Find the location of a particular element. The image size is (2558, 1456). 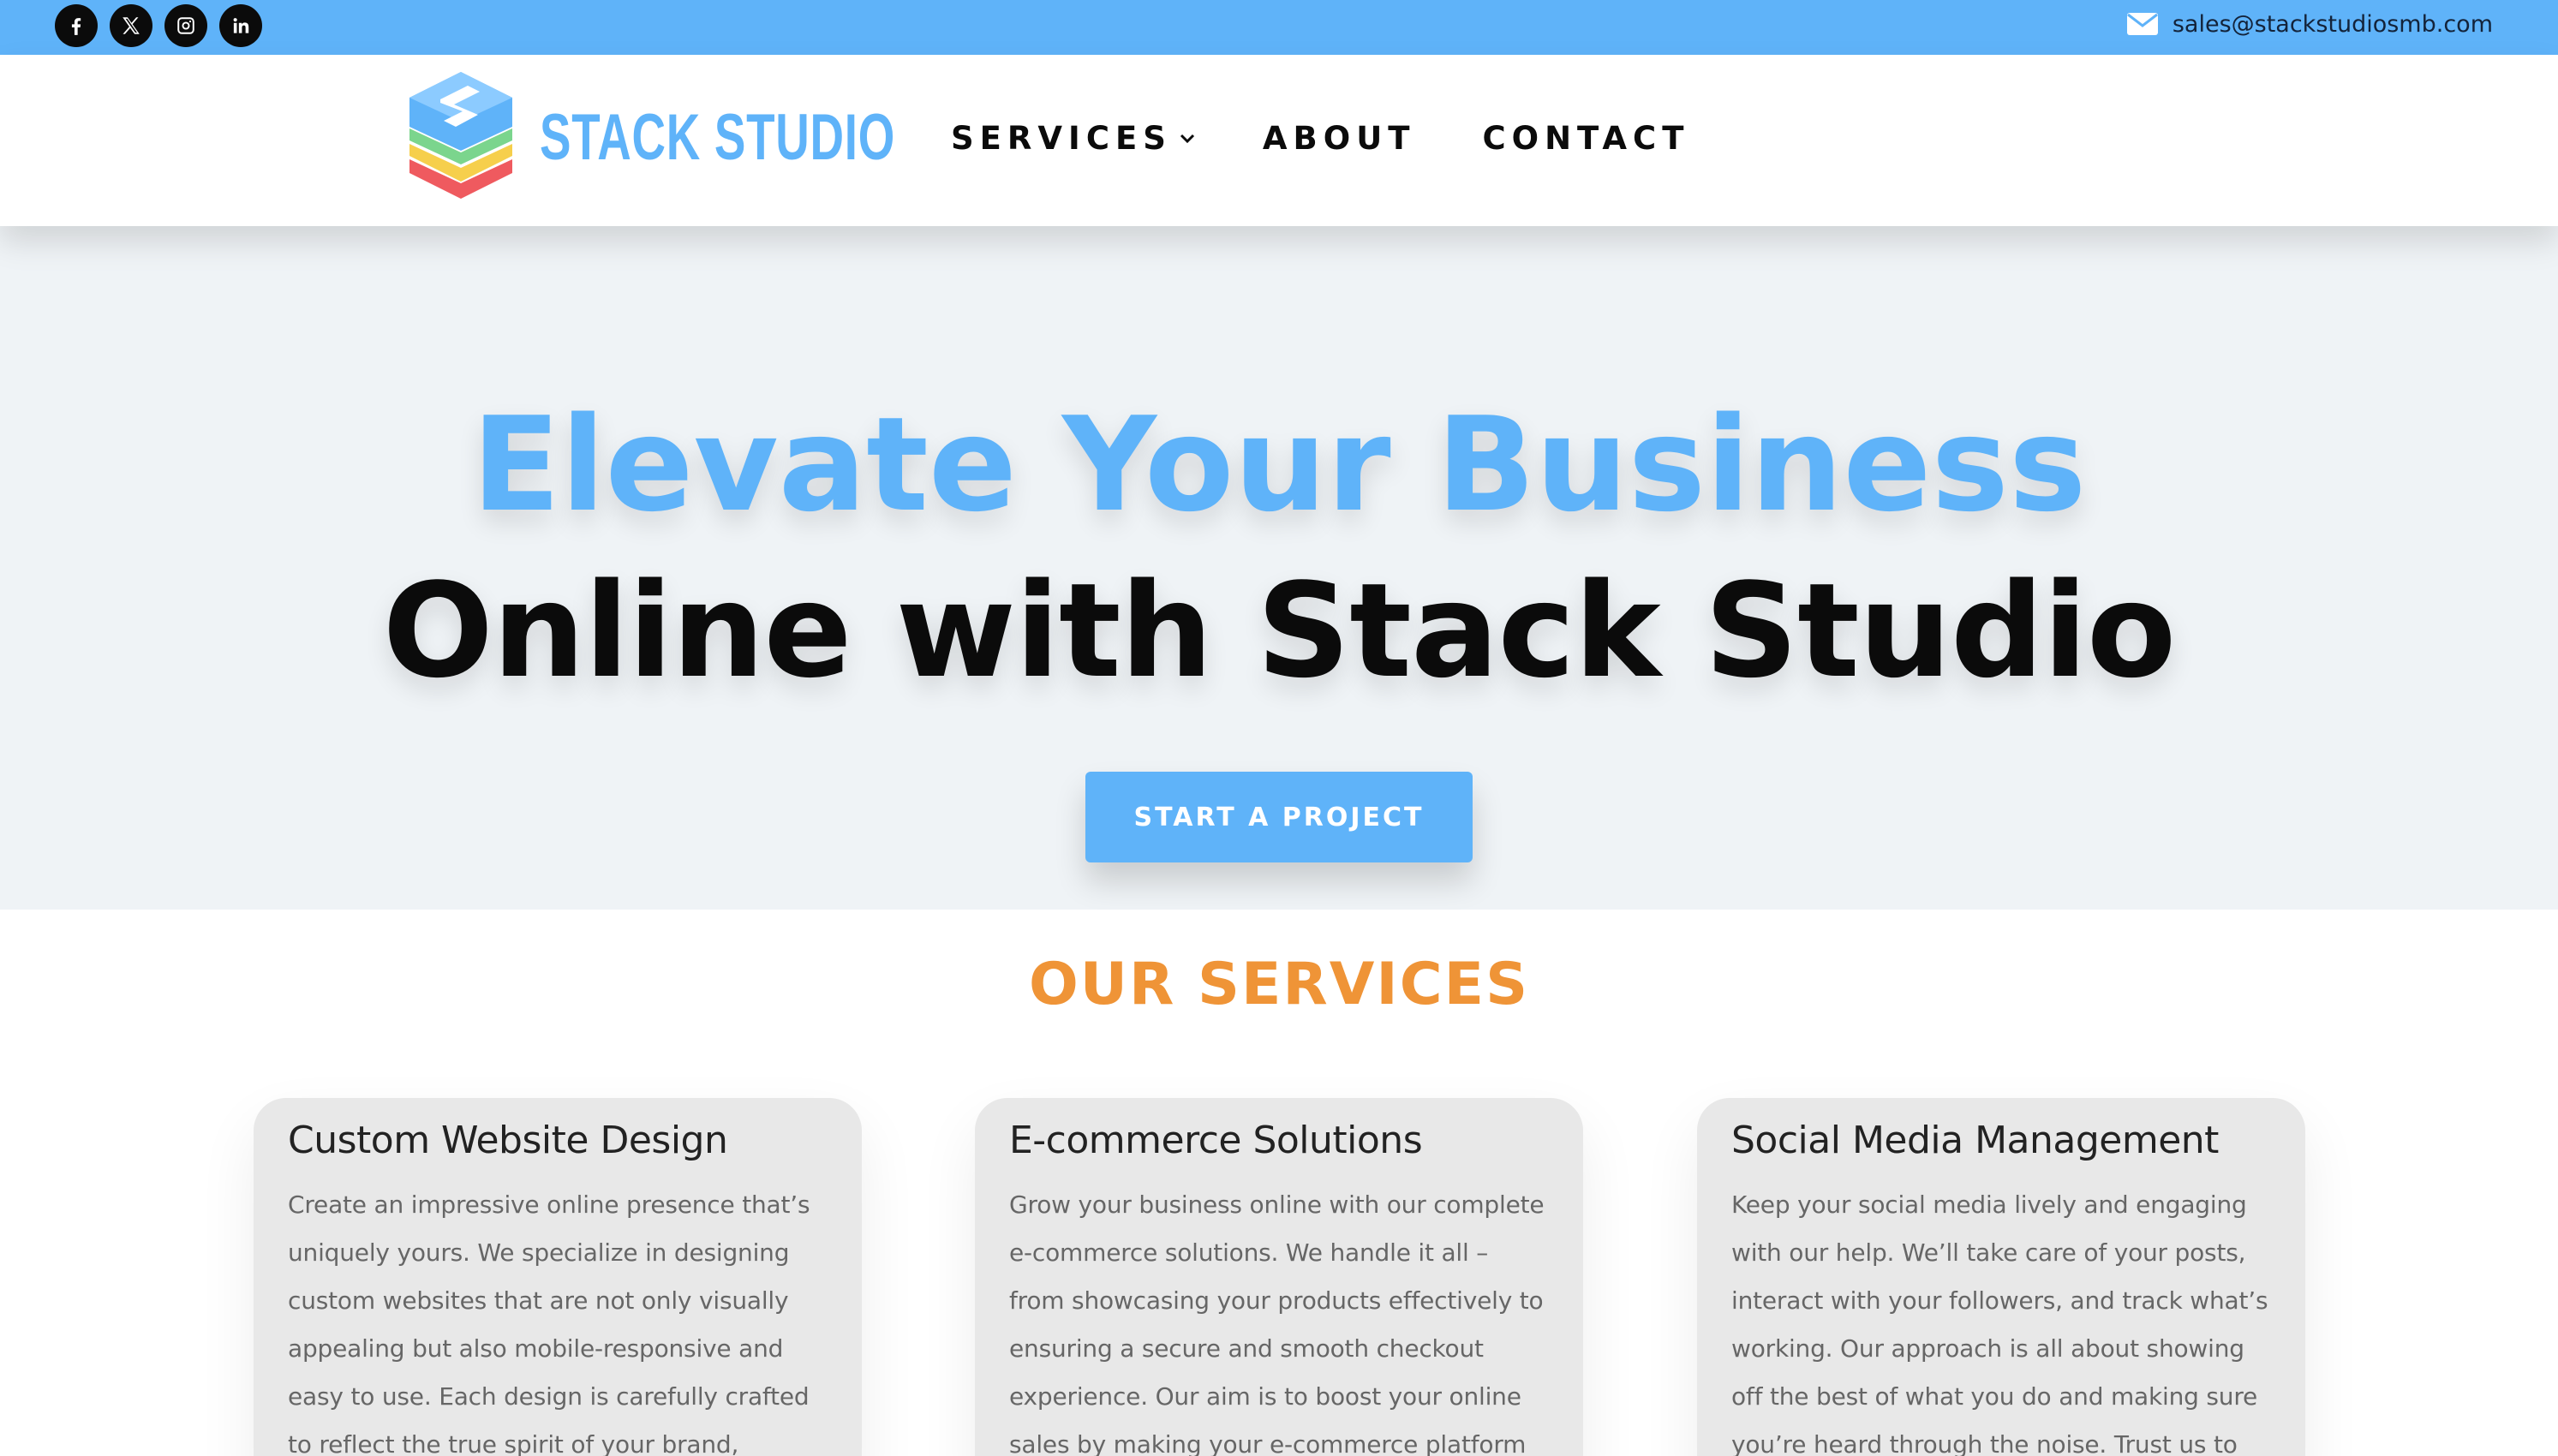

instagram-link is located at coordinates (186, 25).